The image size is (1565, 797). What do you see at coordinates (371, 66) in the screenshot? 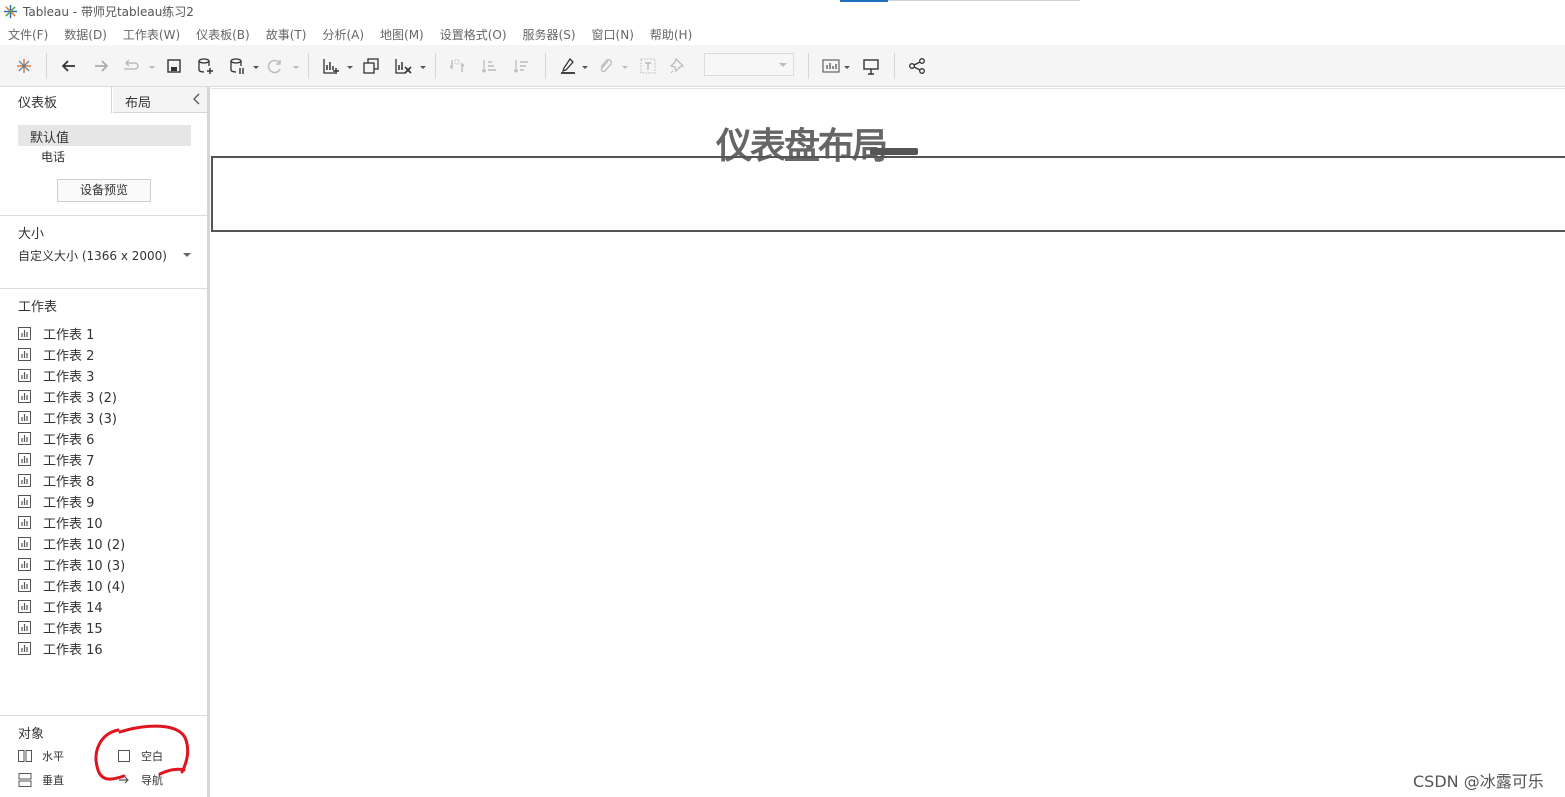
I see `duplicate-icon` at bounding box center [371, 66].